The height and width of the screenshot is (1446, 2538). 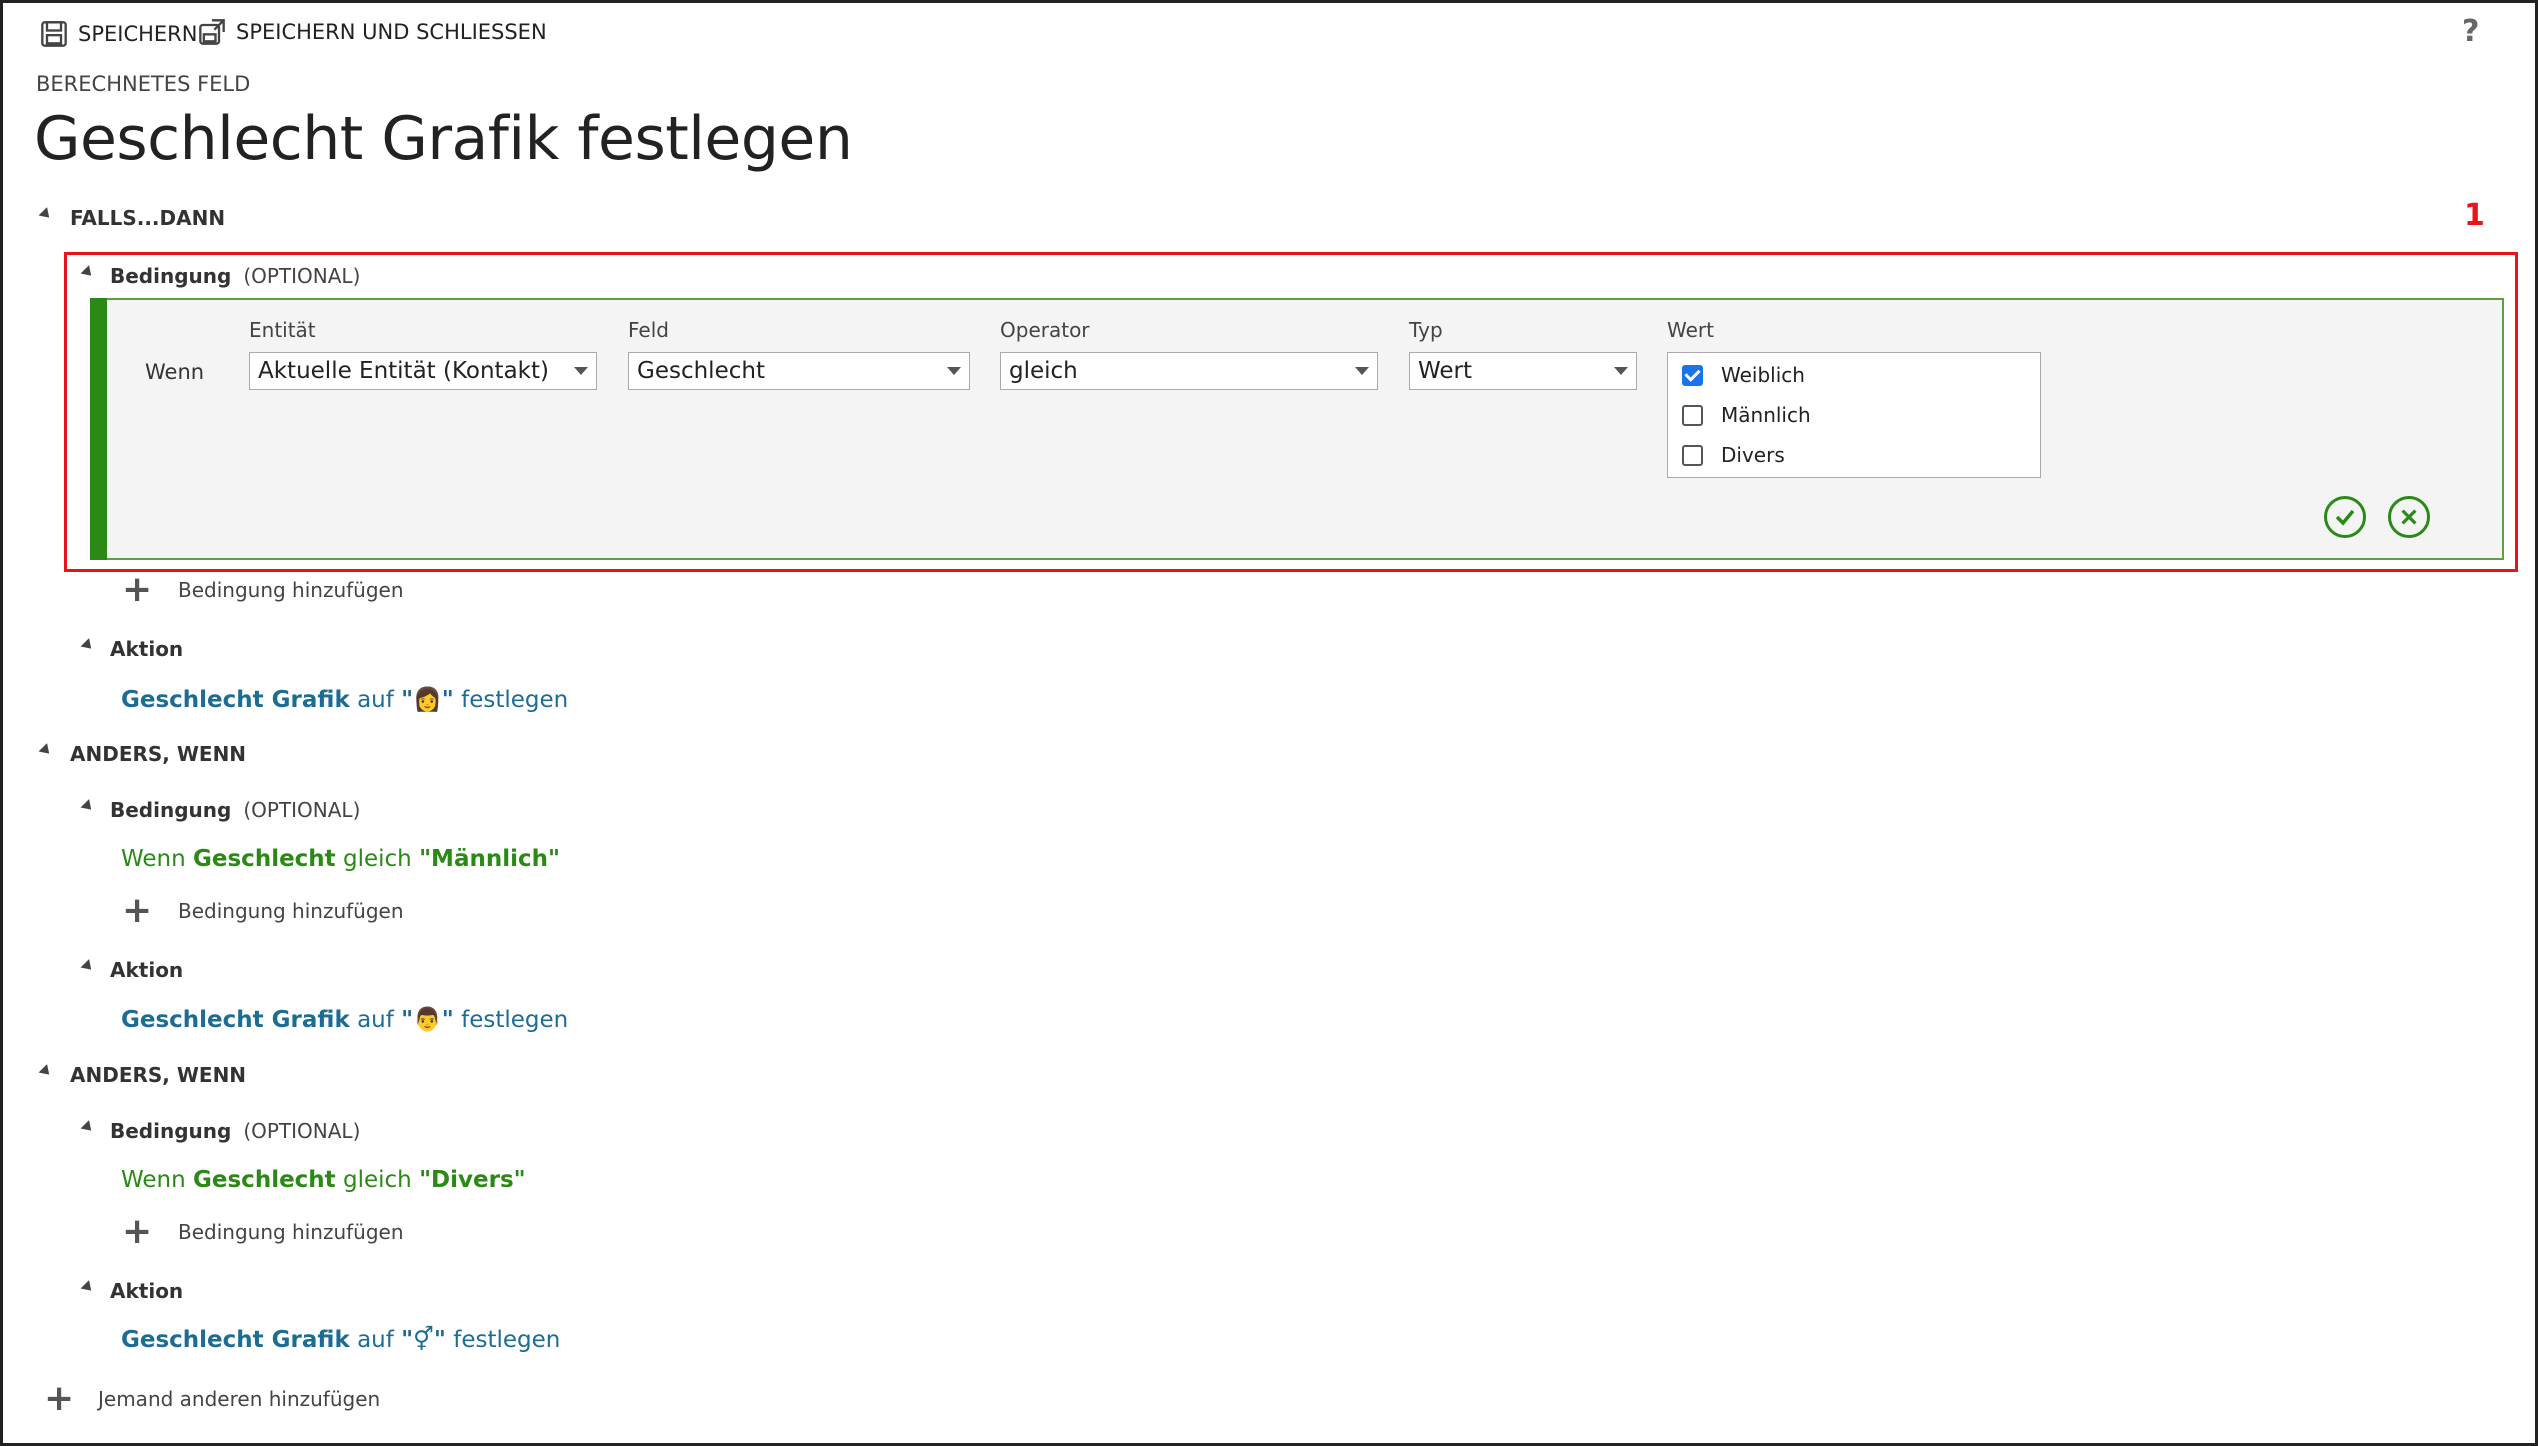 What do you see at coordinates (1189, 371) in the screenshot?
I see `operator-select: gleich` at bounding box center [1189, 371].